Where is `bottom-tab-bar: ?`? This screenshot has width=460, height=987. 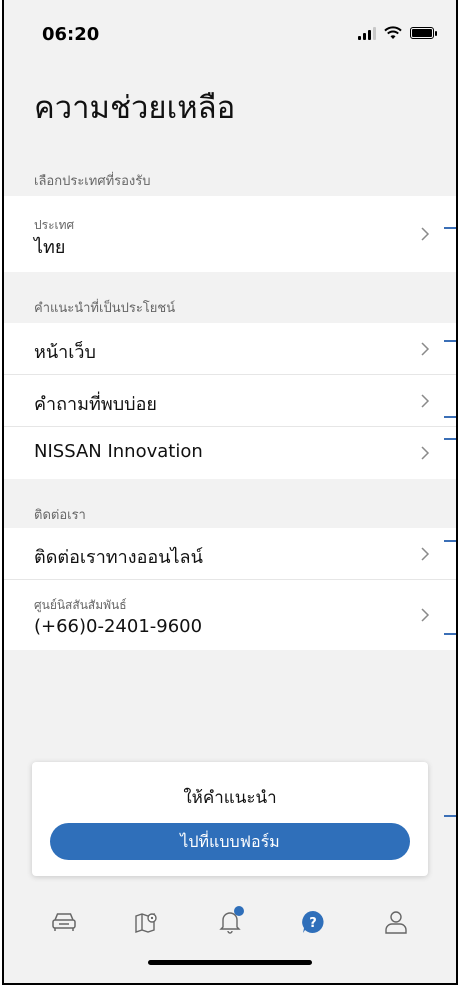
bottom-tab-bar: ? is located at coordinates (230, 922).